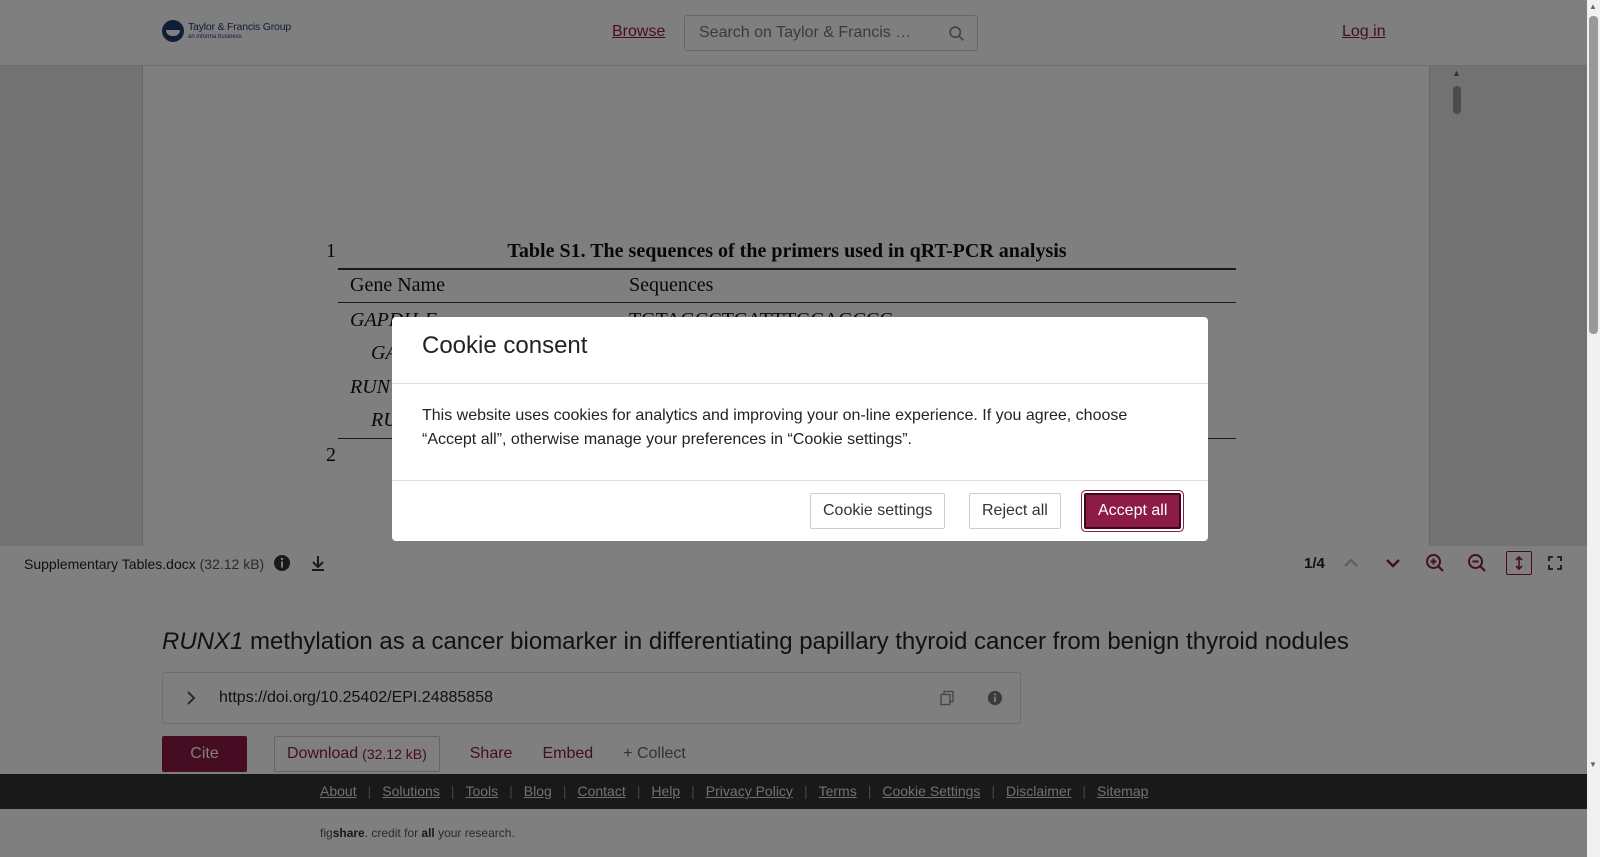  What do you see at coordinates (505, 345) in the screenshot?
I see `cookie-title: Cookie consent` at bounding box center [505, 345].